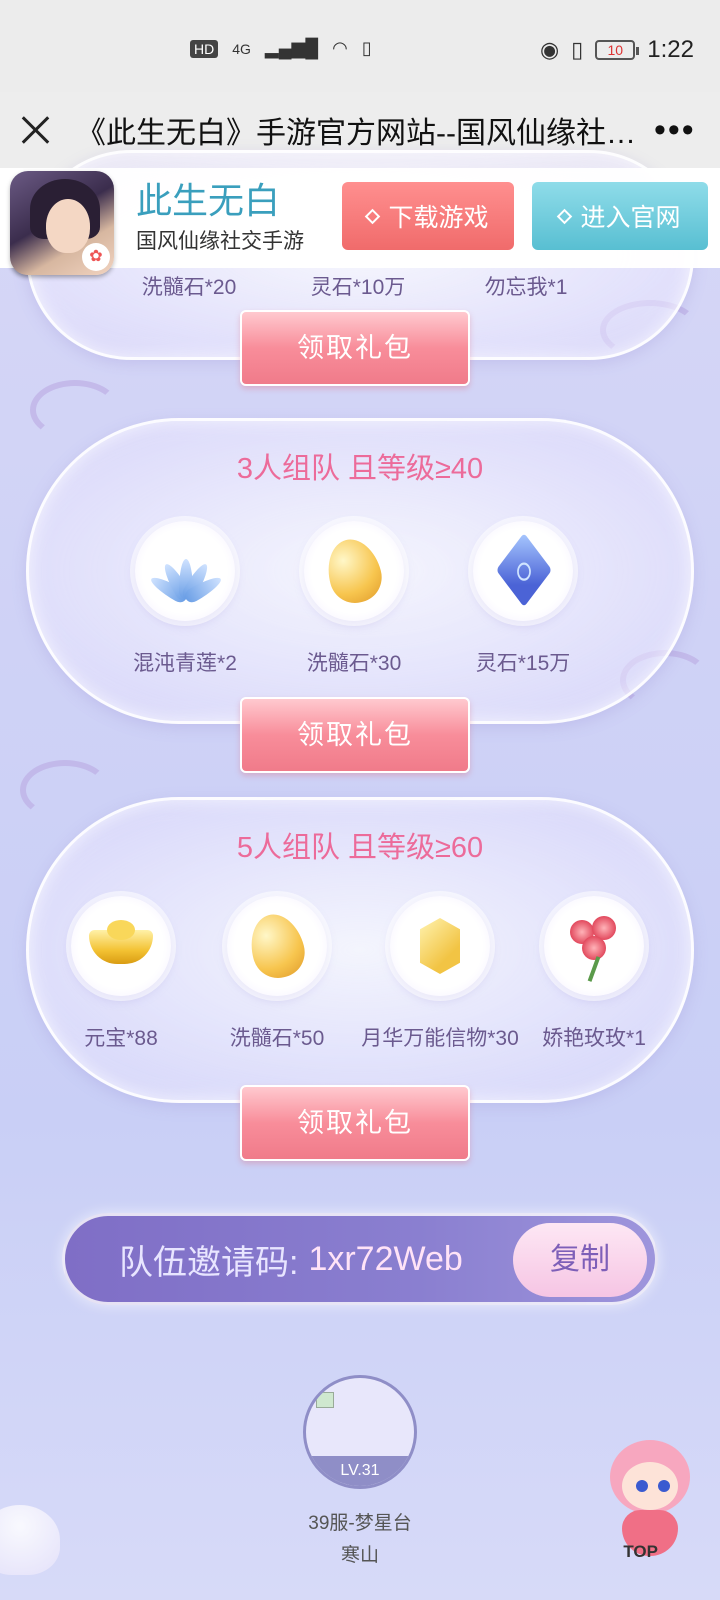 The width and height of the screenshot is (720, 1600). Describe the element at coordinates (354, 663) in the screenshot. I see `reward-item-label: 洗髓石*30` at that location.